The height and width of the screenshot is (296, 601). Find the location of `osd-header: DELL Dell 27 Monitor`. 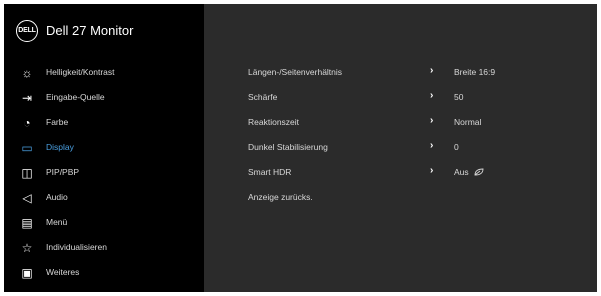

osd-header: DELL Dell 27 Monitor is located at coordinates (104, 26).